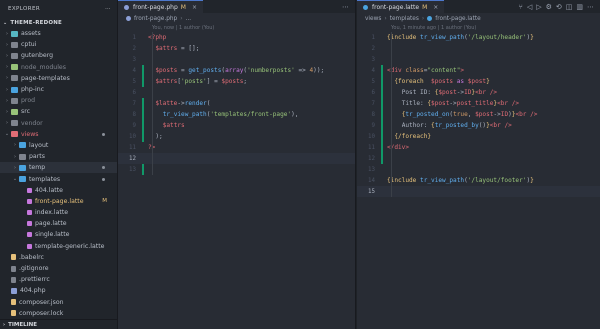 This screenshot has height=329, width=600. I want to click on split-icon: ◫, so click(569, 7).